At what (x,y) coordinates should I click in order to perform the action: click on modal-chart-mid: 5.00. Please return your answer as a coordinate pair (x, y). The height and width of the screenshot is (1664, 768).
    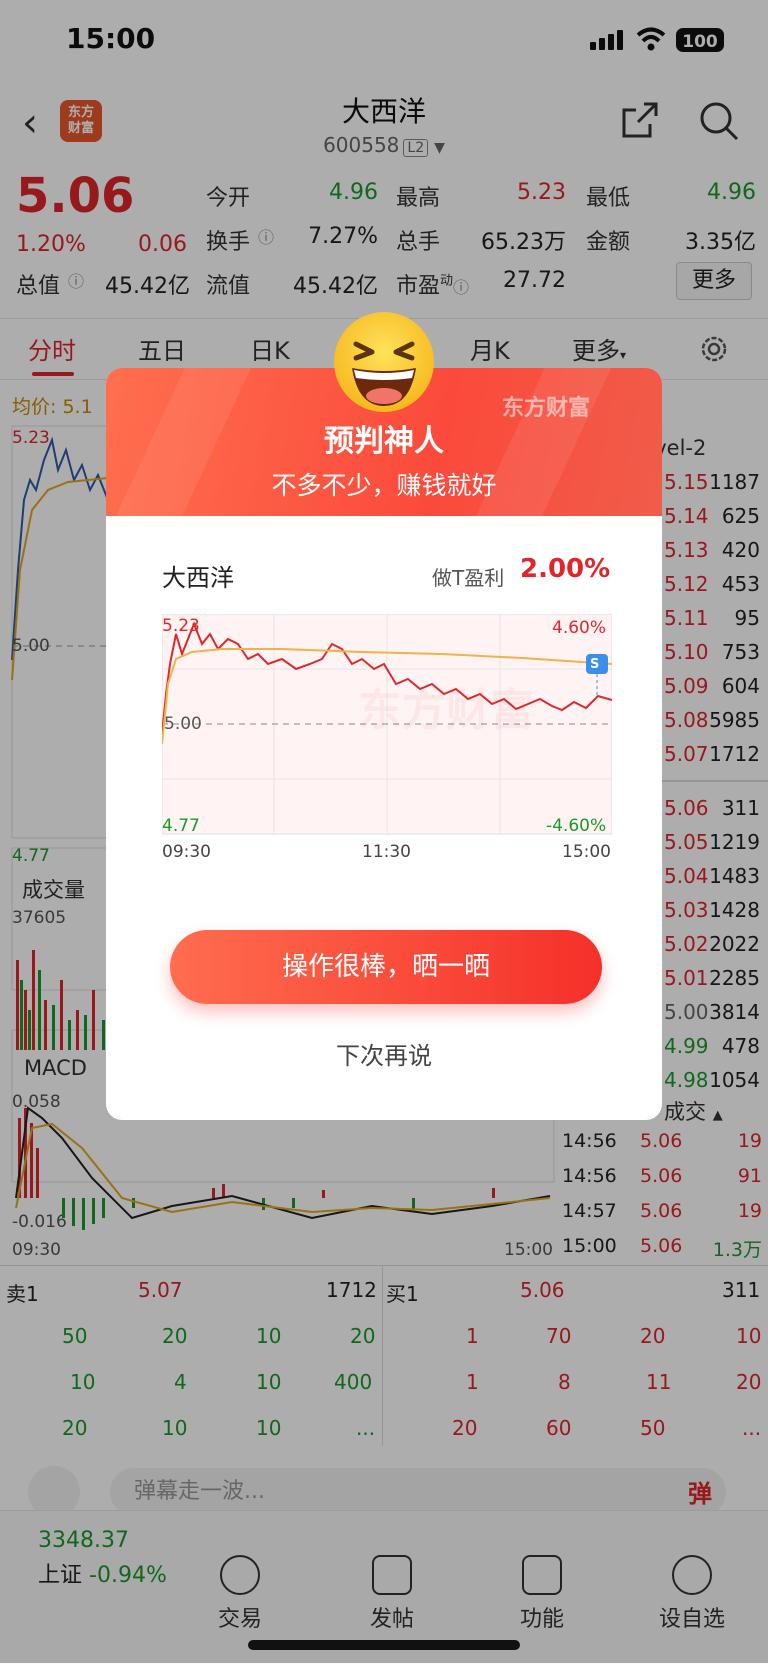
    Looking at the image, I should click on (183, 724).